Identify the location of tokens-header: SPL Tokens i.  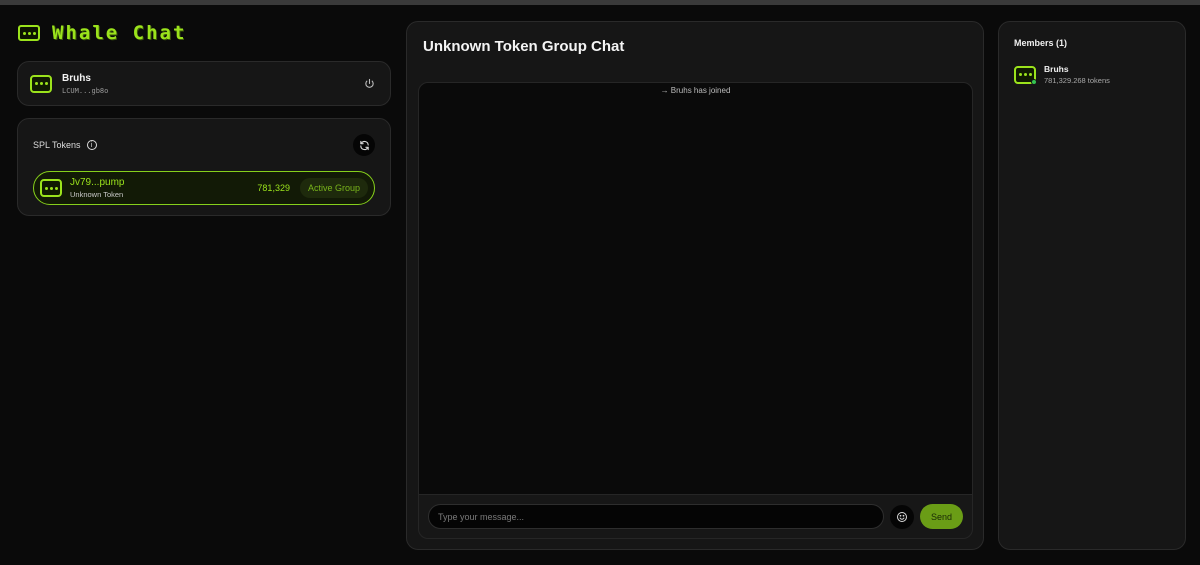
(204, 145).